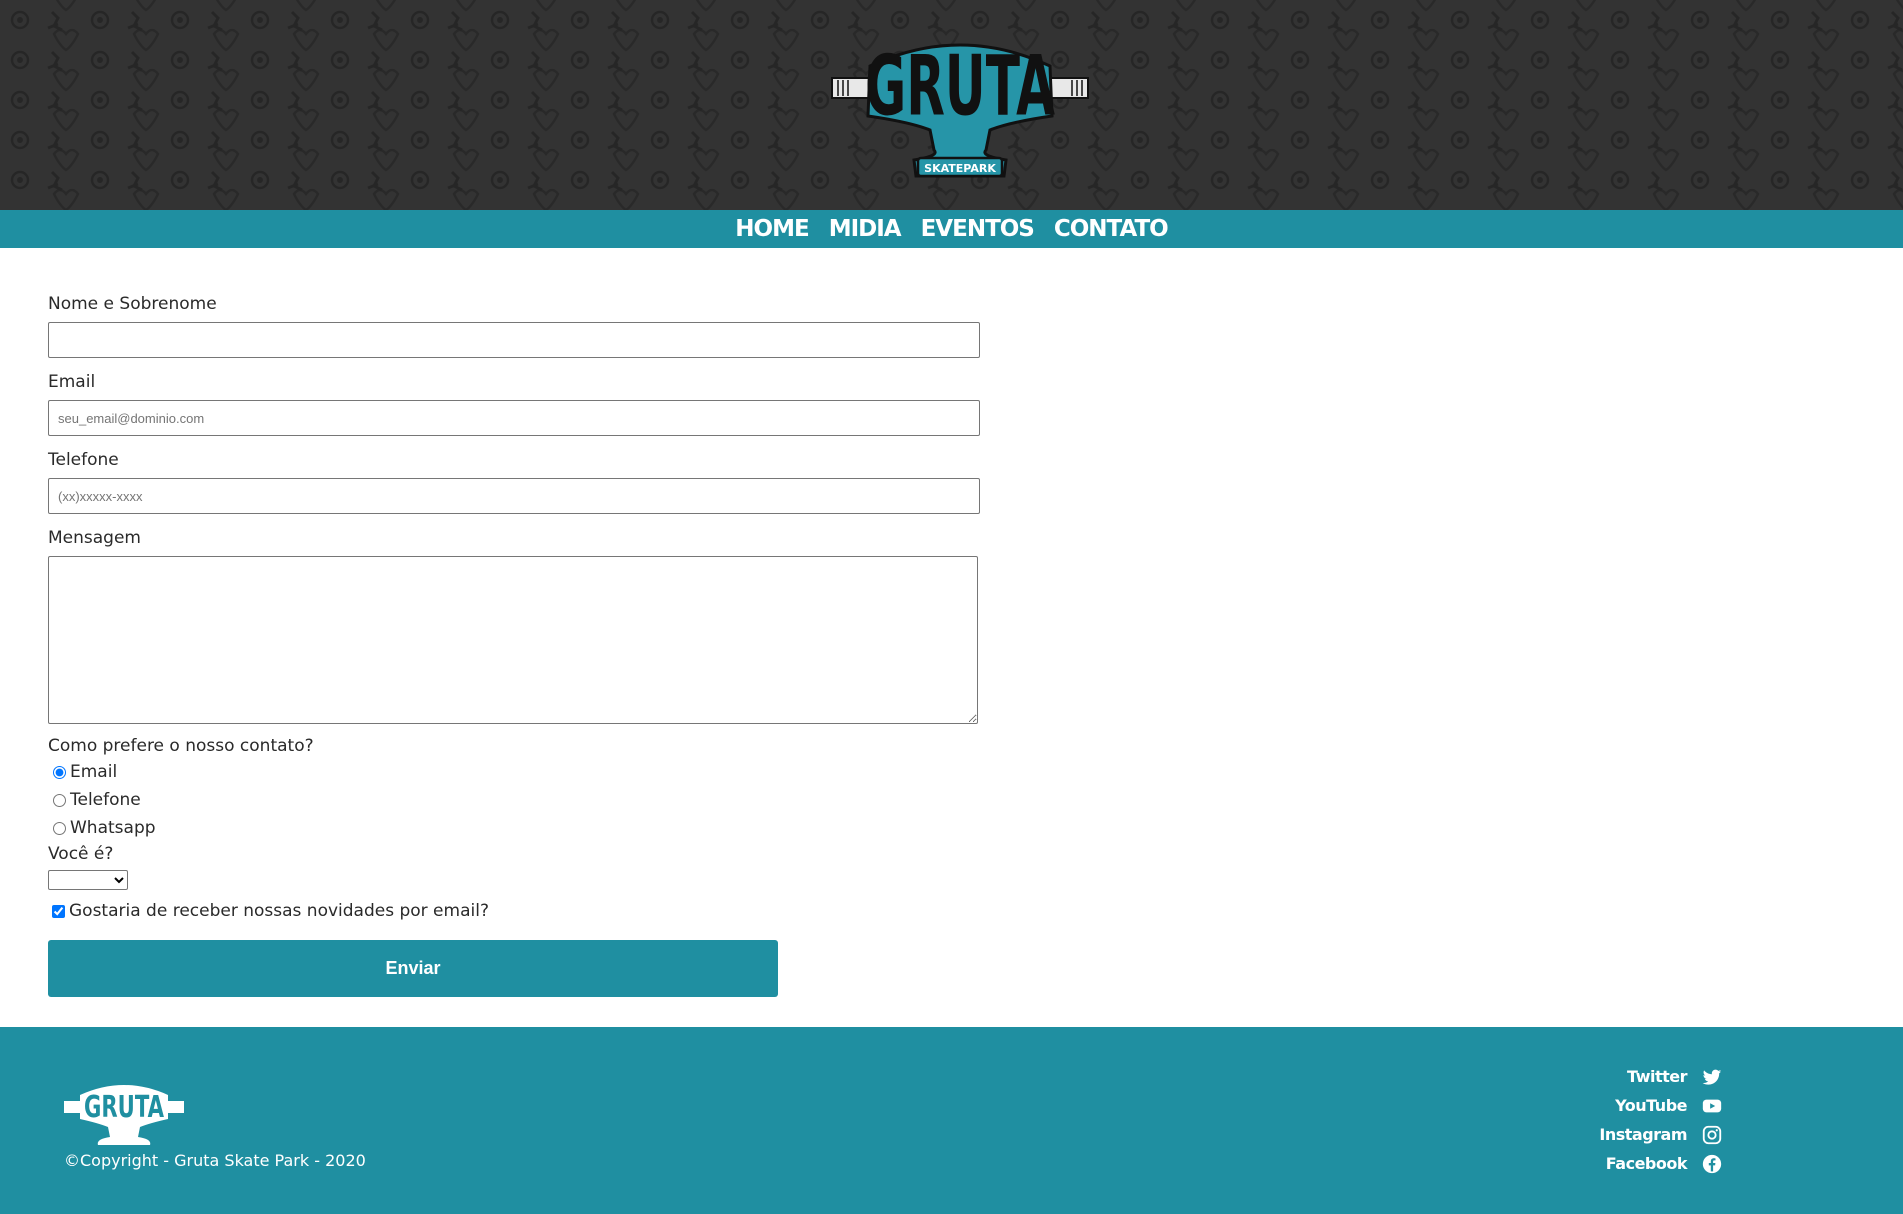 The height and width of the screenshot is (1214, 1903). I want to click on footer-logo: GRUTA, so click(124, 1114).